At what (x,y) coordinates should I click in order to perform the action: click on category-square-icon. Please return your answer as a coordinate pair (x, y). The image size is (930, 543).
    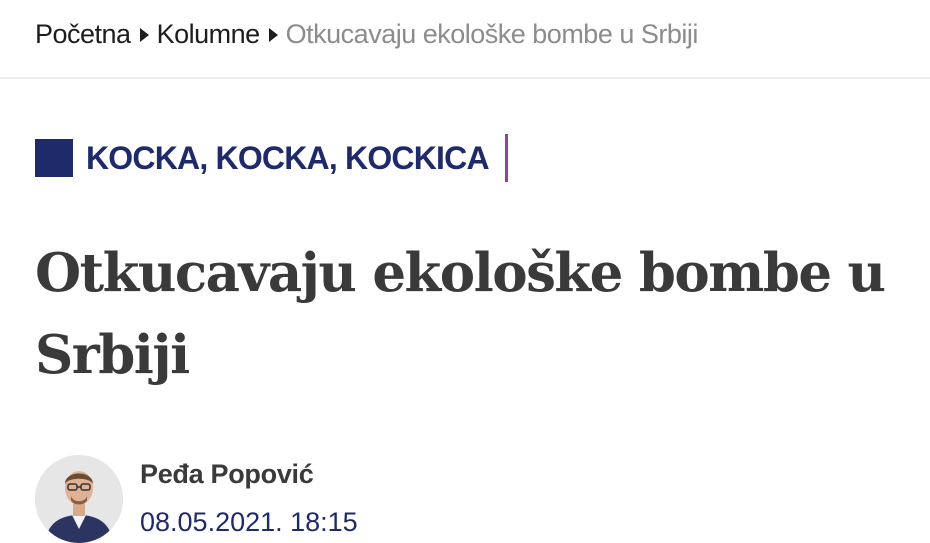
    Looking at the image, I should click on (54, 158).